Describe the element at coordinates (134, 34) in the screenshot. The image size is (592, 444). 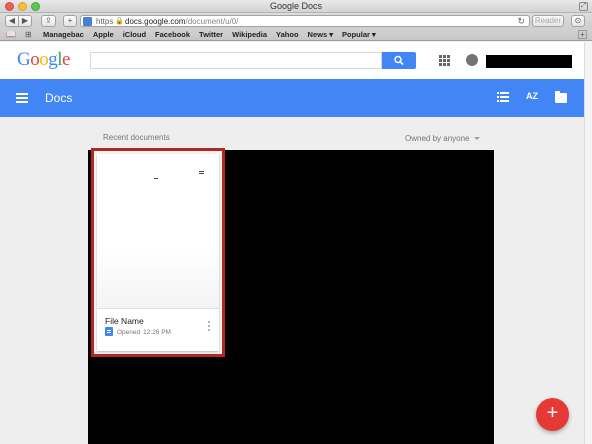
I see `bookmark-item: iCloud` at that location.